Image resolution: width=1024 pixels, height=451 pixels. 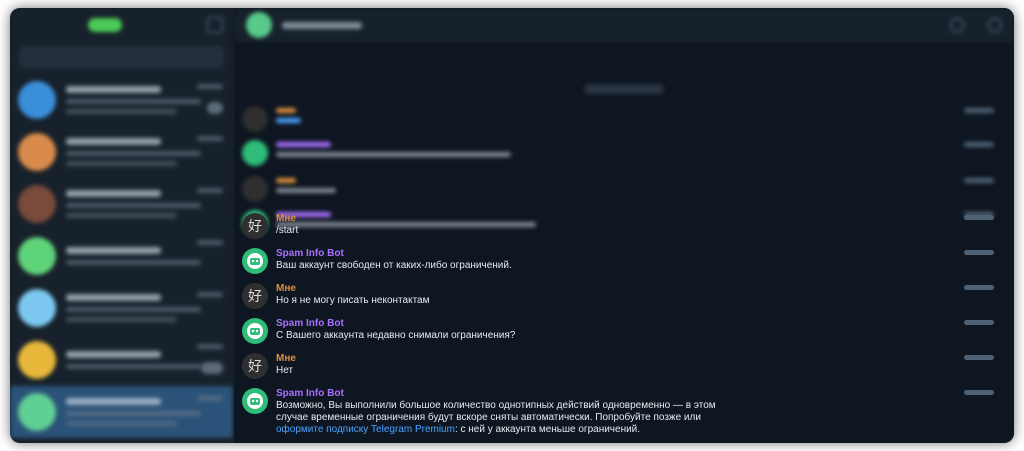 What do you see at coordinates (957, 25) in the screenshot?
I see `search-icon` at bounding box center [957, 25].